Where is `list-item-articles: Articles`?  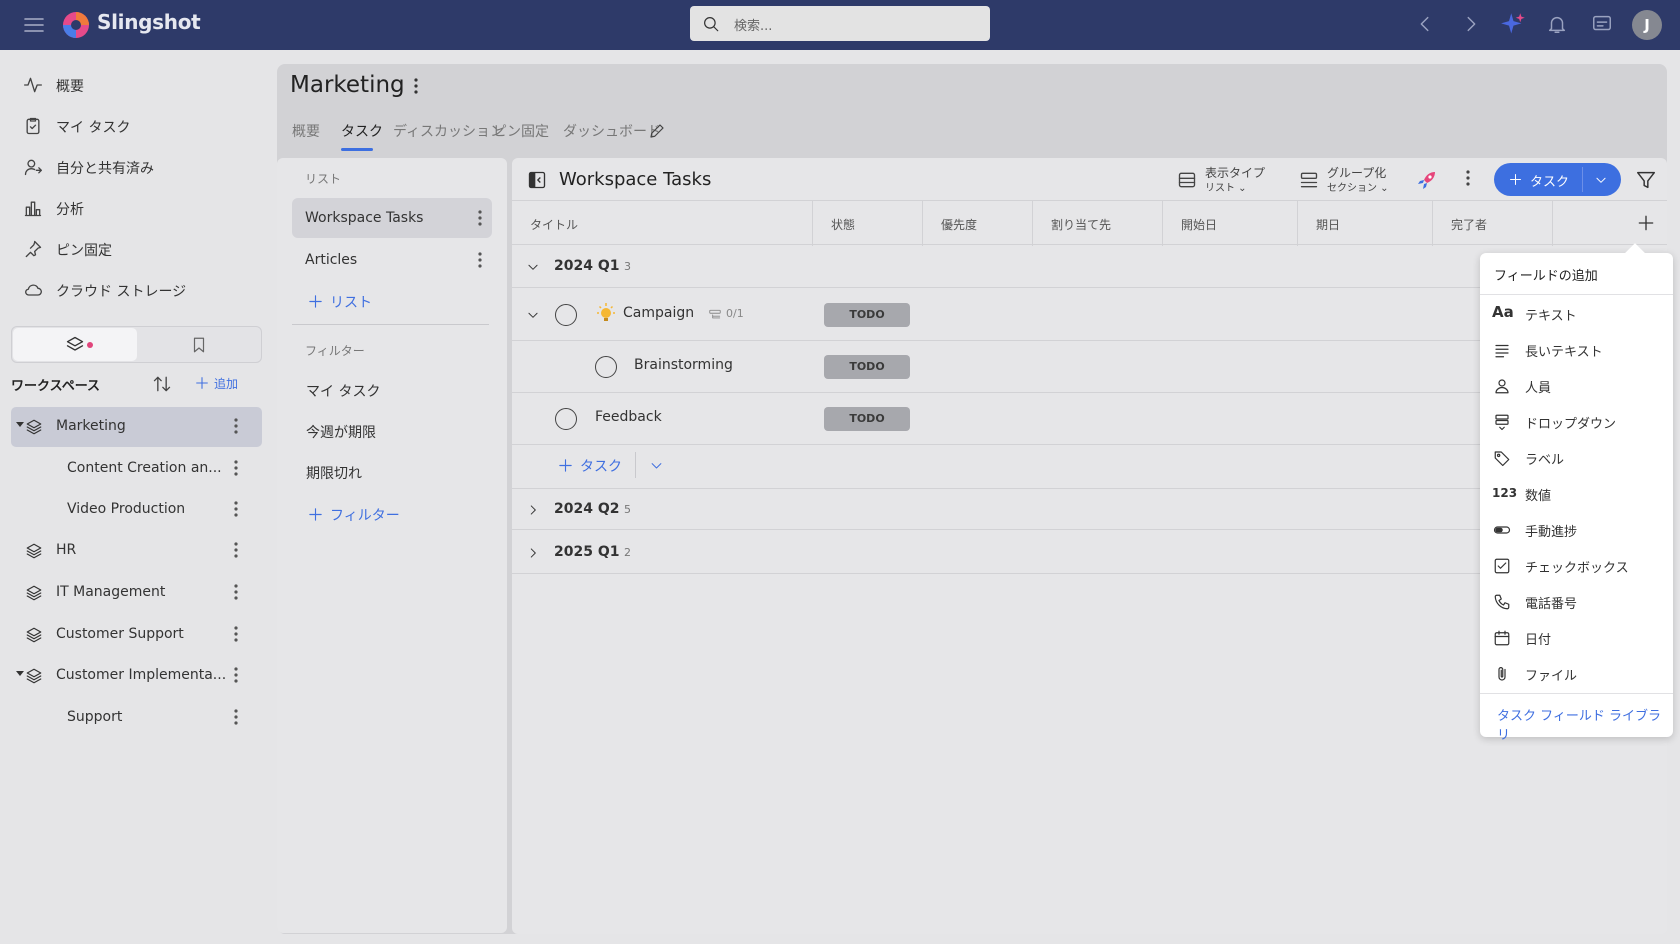
list-item-articles: Articles is located at coordinates (392, 260).